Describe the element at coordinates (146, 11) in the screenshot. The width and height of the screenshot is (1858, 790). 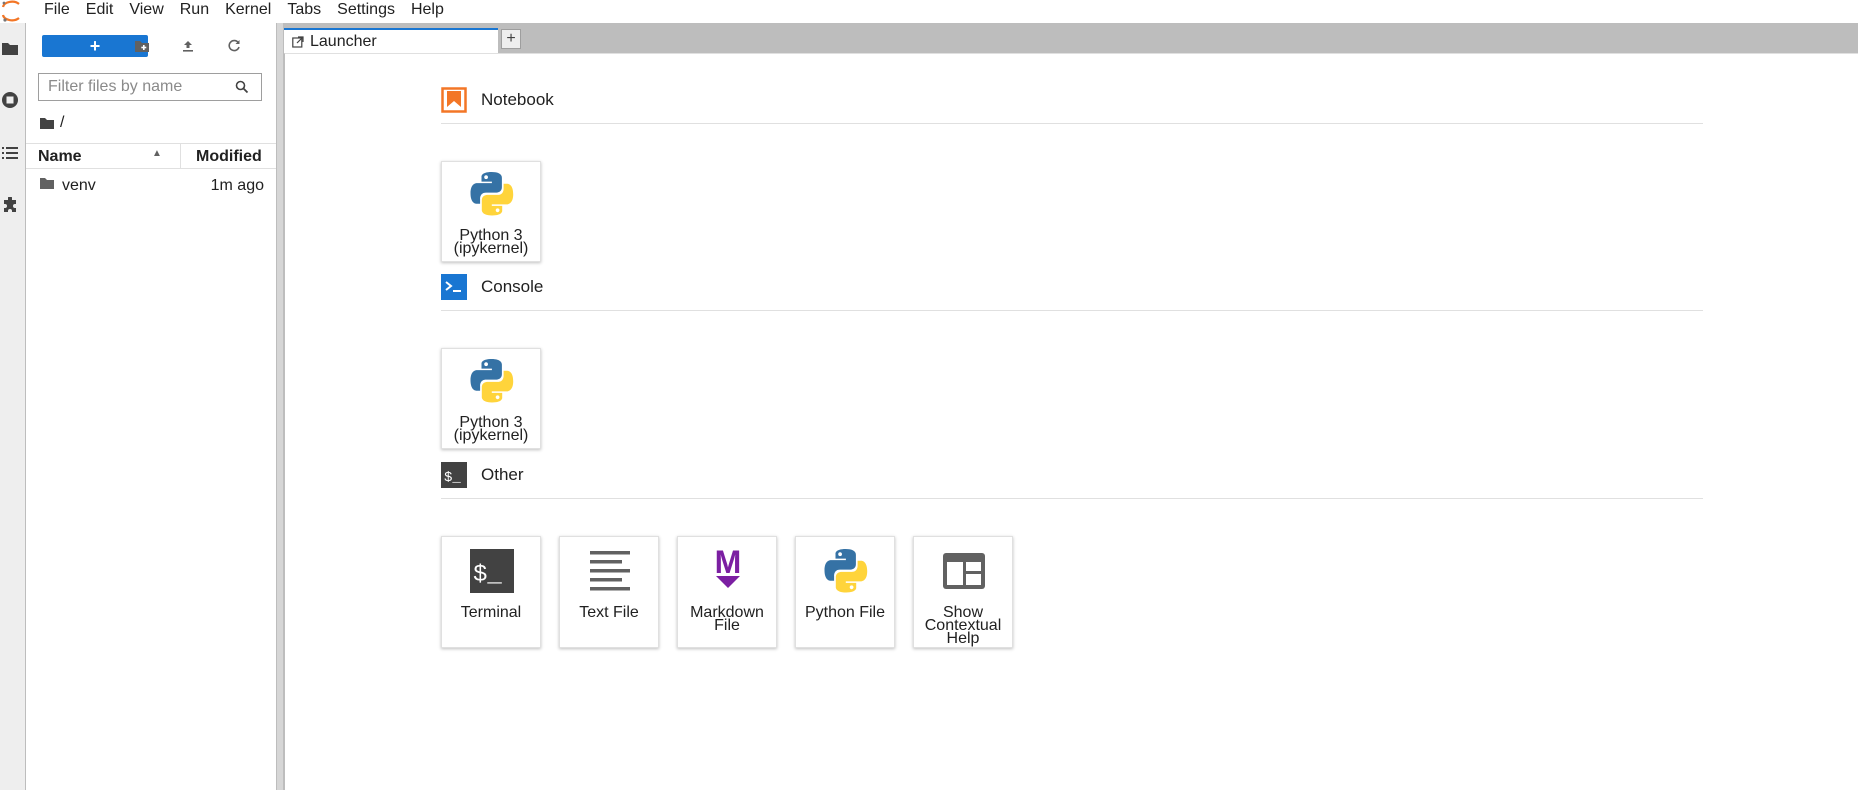
I see `menu-view: View` at that location.